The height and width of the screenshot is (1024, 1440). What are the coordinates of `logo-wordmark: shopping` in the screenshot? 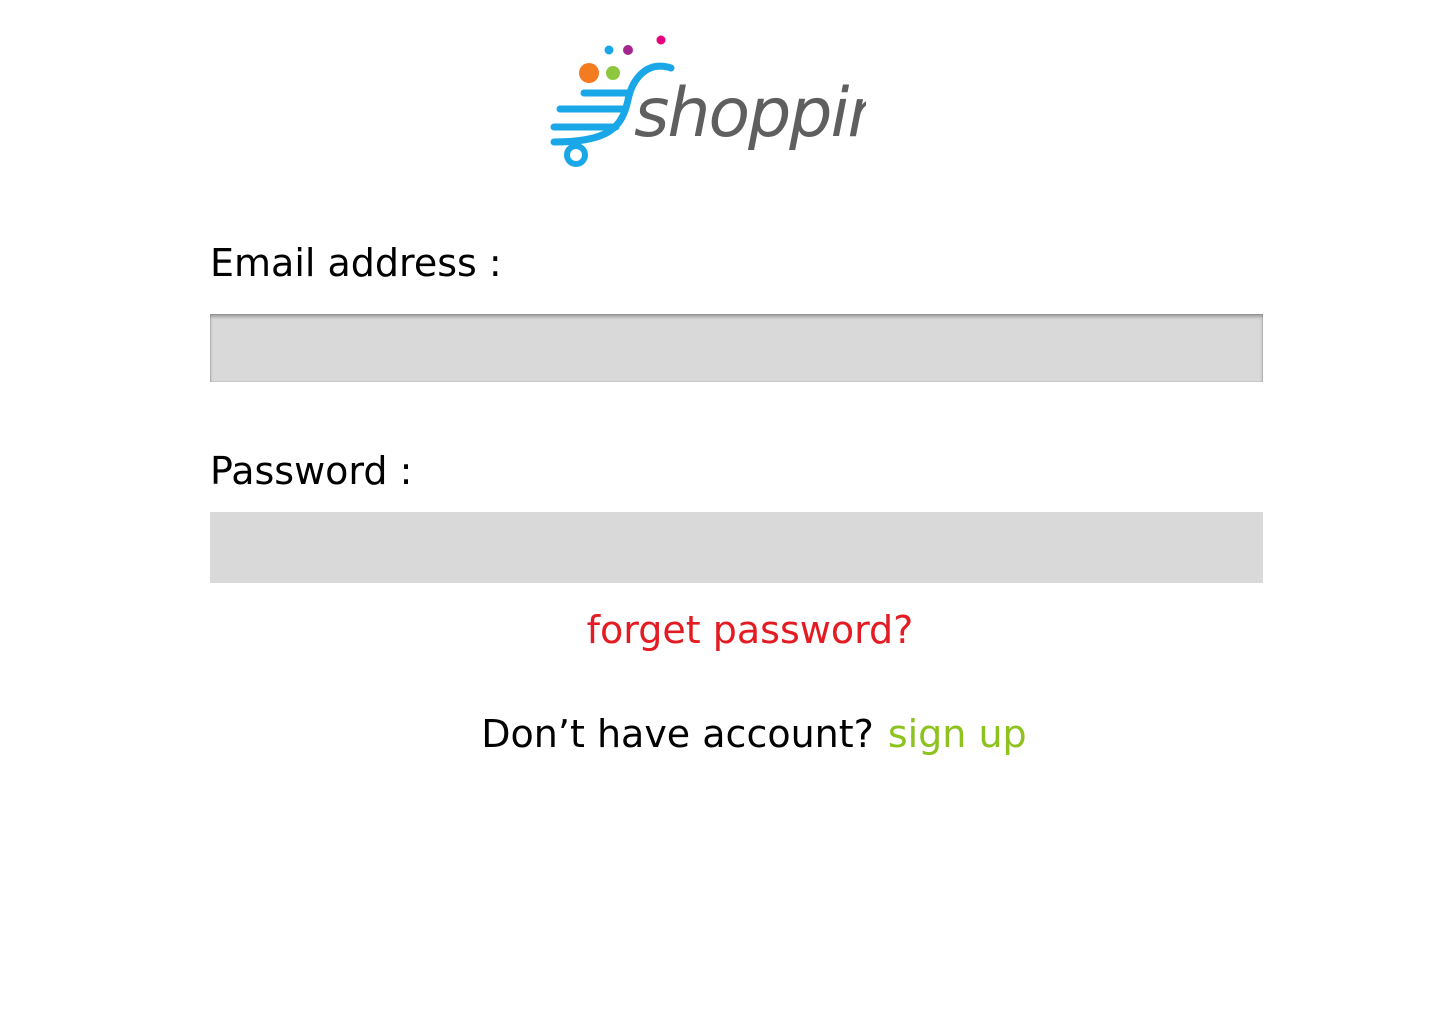 It's located at (750, 113).